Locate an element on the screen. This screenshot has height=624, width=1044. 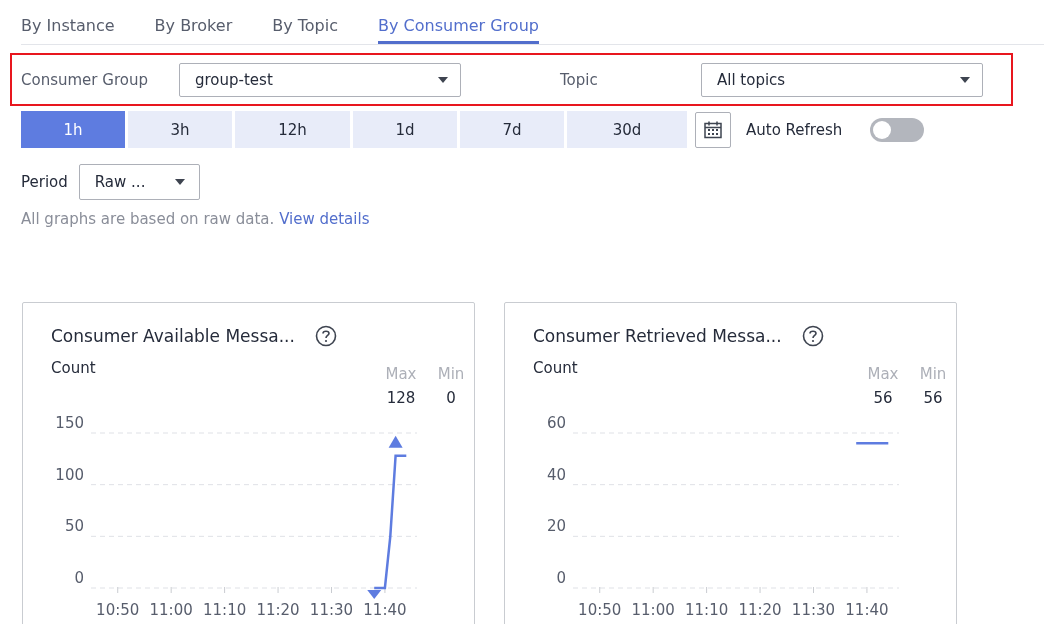
axis-tick-label: 50 is located at coordinates (74, 526).